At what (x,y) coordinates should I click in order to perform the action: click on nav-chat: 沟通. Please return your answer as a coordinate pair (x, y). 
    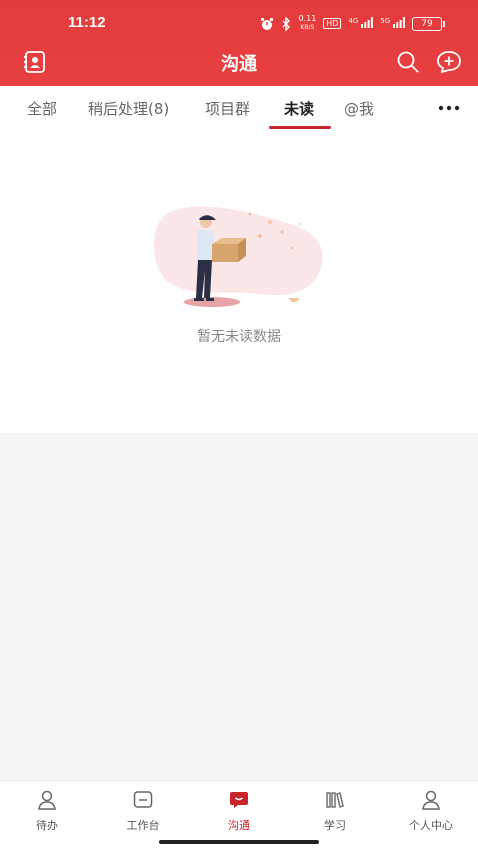
    Looking at the image, I should click on (239, 811).